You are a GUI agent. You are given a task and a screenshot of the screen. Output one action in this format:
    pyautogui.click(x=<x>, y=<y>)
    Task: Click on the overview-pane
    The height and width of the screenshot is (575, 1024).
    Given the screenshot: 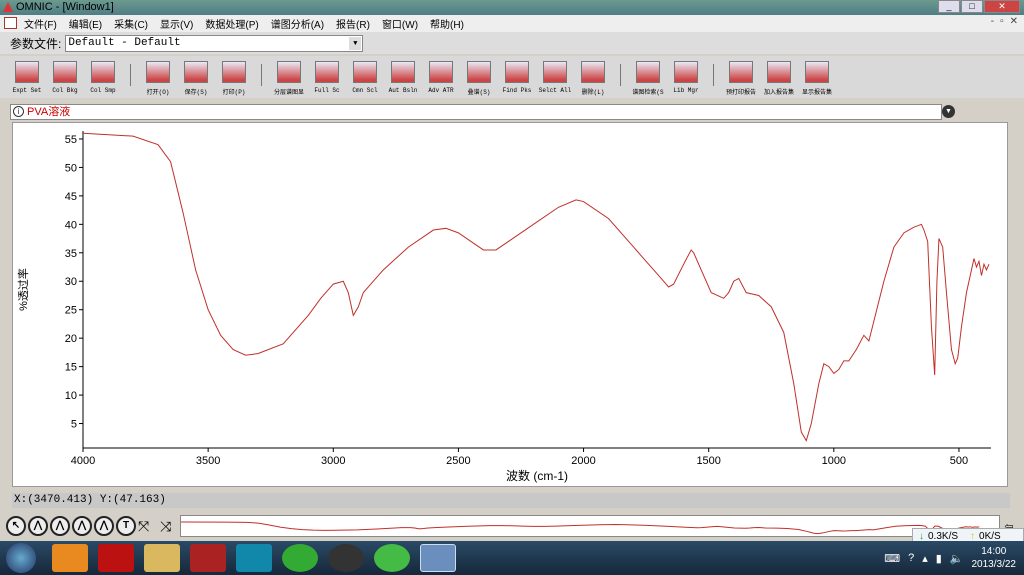 What is the action you would take?
    pyautogui.click(x=590, y=526)
    